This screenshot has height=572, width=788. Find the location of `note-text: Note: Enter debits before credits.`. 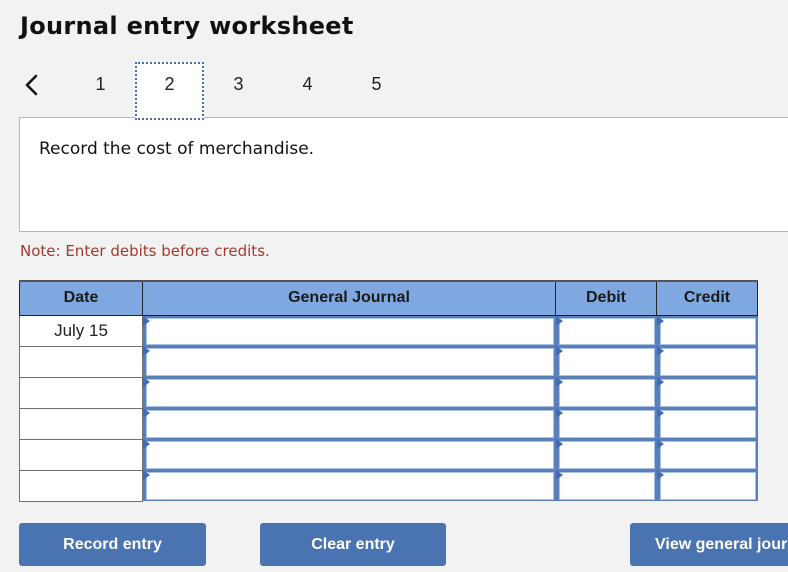

note-text: Note: Enter debits before credits. is located at coordinates (145, 251).